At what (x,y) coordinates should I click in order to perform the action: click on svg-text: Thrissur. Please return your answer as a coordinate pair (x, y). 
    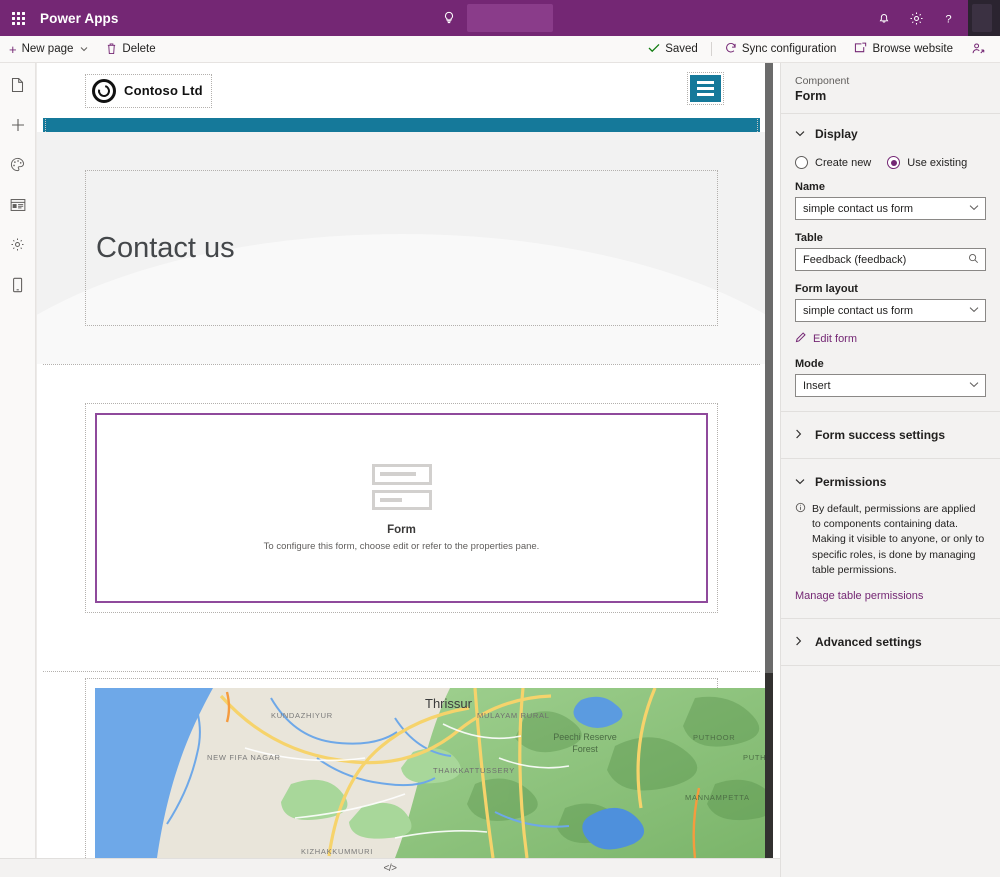
    Looking at the image, I should click on (449, 703).